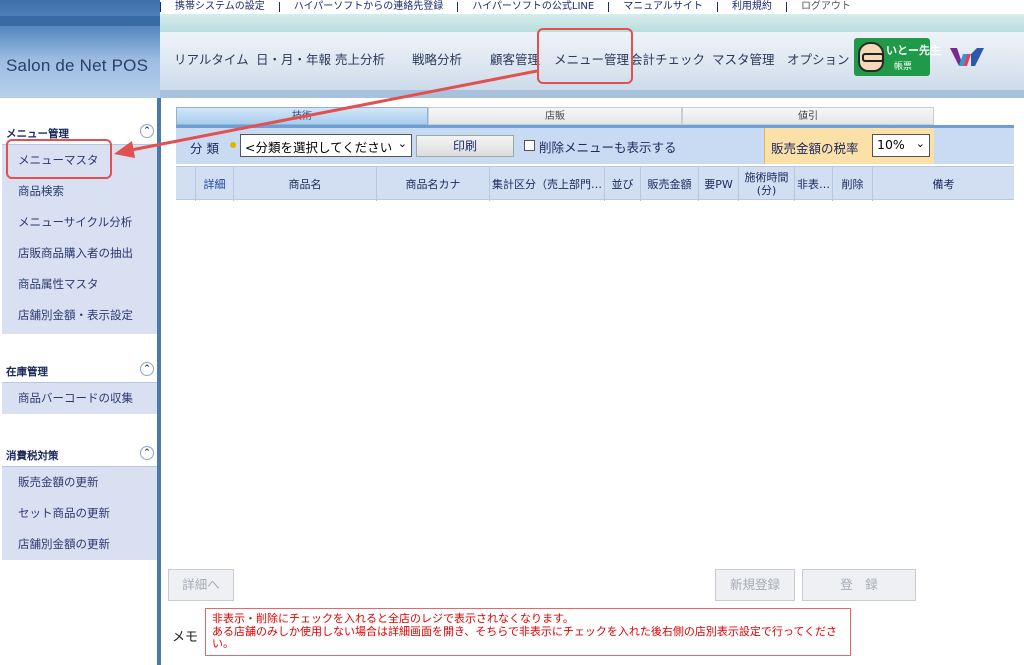 The height and width of the screenshot is (665, 1024). I want to click on user-badge: いとー先生 帳票, so click(897, 57).